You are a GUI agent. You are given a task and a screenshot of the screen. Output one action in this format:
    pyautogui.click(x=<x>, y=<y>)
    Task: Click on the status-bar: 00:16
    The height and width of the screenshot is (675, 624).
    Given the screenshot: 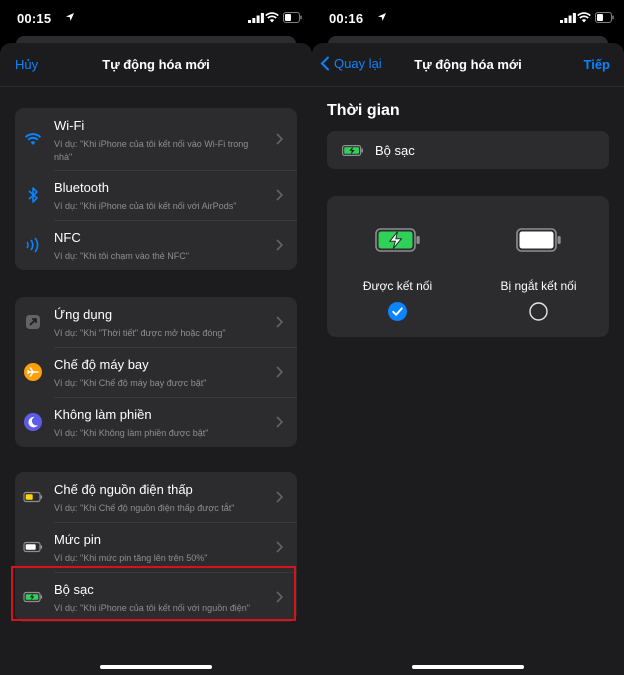 What is the action you would take?
    pyautogui.click(x=468, y=18)
    